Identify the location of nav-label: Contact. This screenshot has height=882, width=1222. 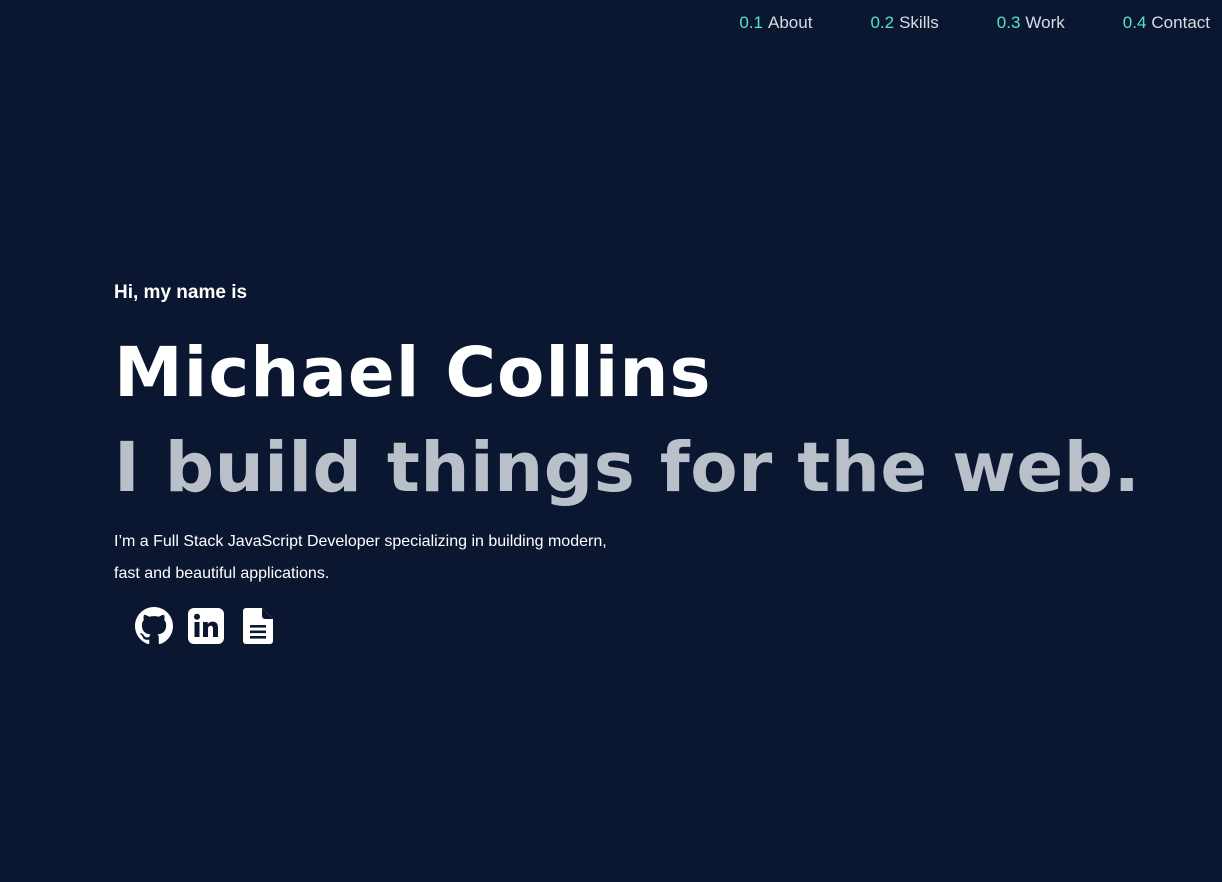
(1180, 22).